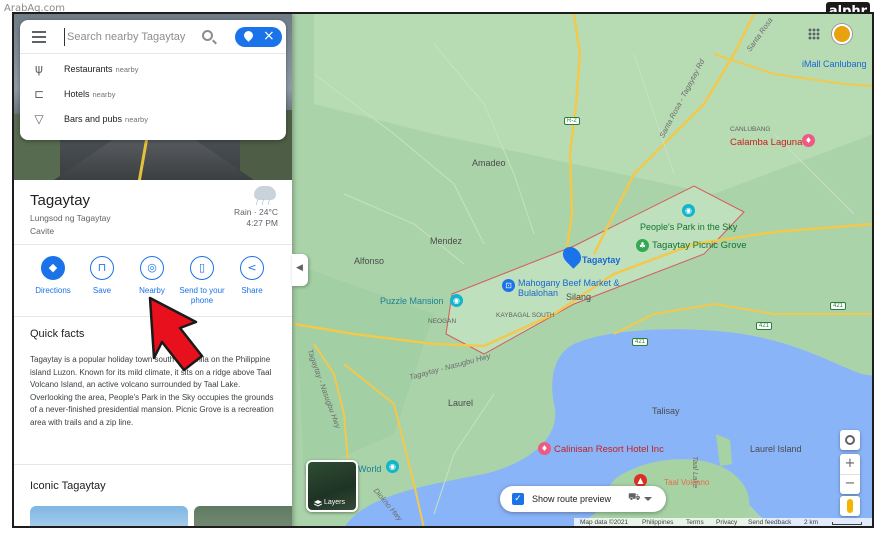 This screenshot has height=539, width=886. What do you see at coordinates (269, 36) in the screenshot?
I see `close-icon: ×` at bounding box center [269, 36].